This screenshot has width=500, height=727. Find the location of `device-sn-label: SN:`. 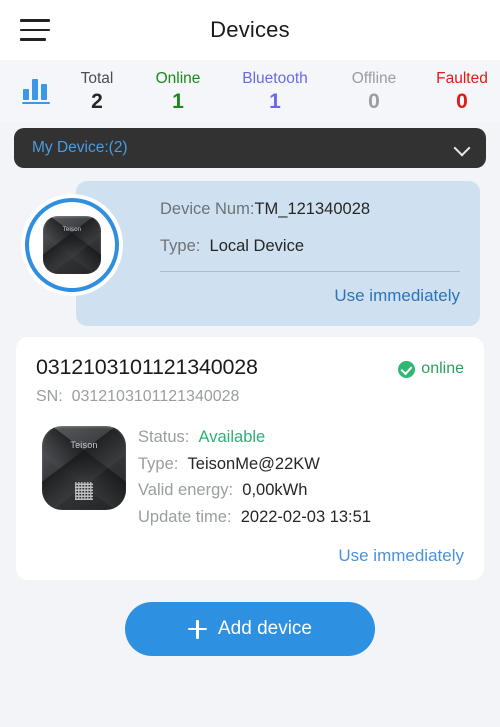

device-sn-label: SN: is located at coordinates (49, 396).